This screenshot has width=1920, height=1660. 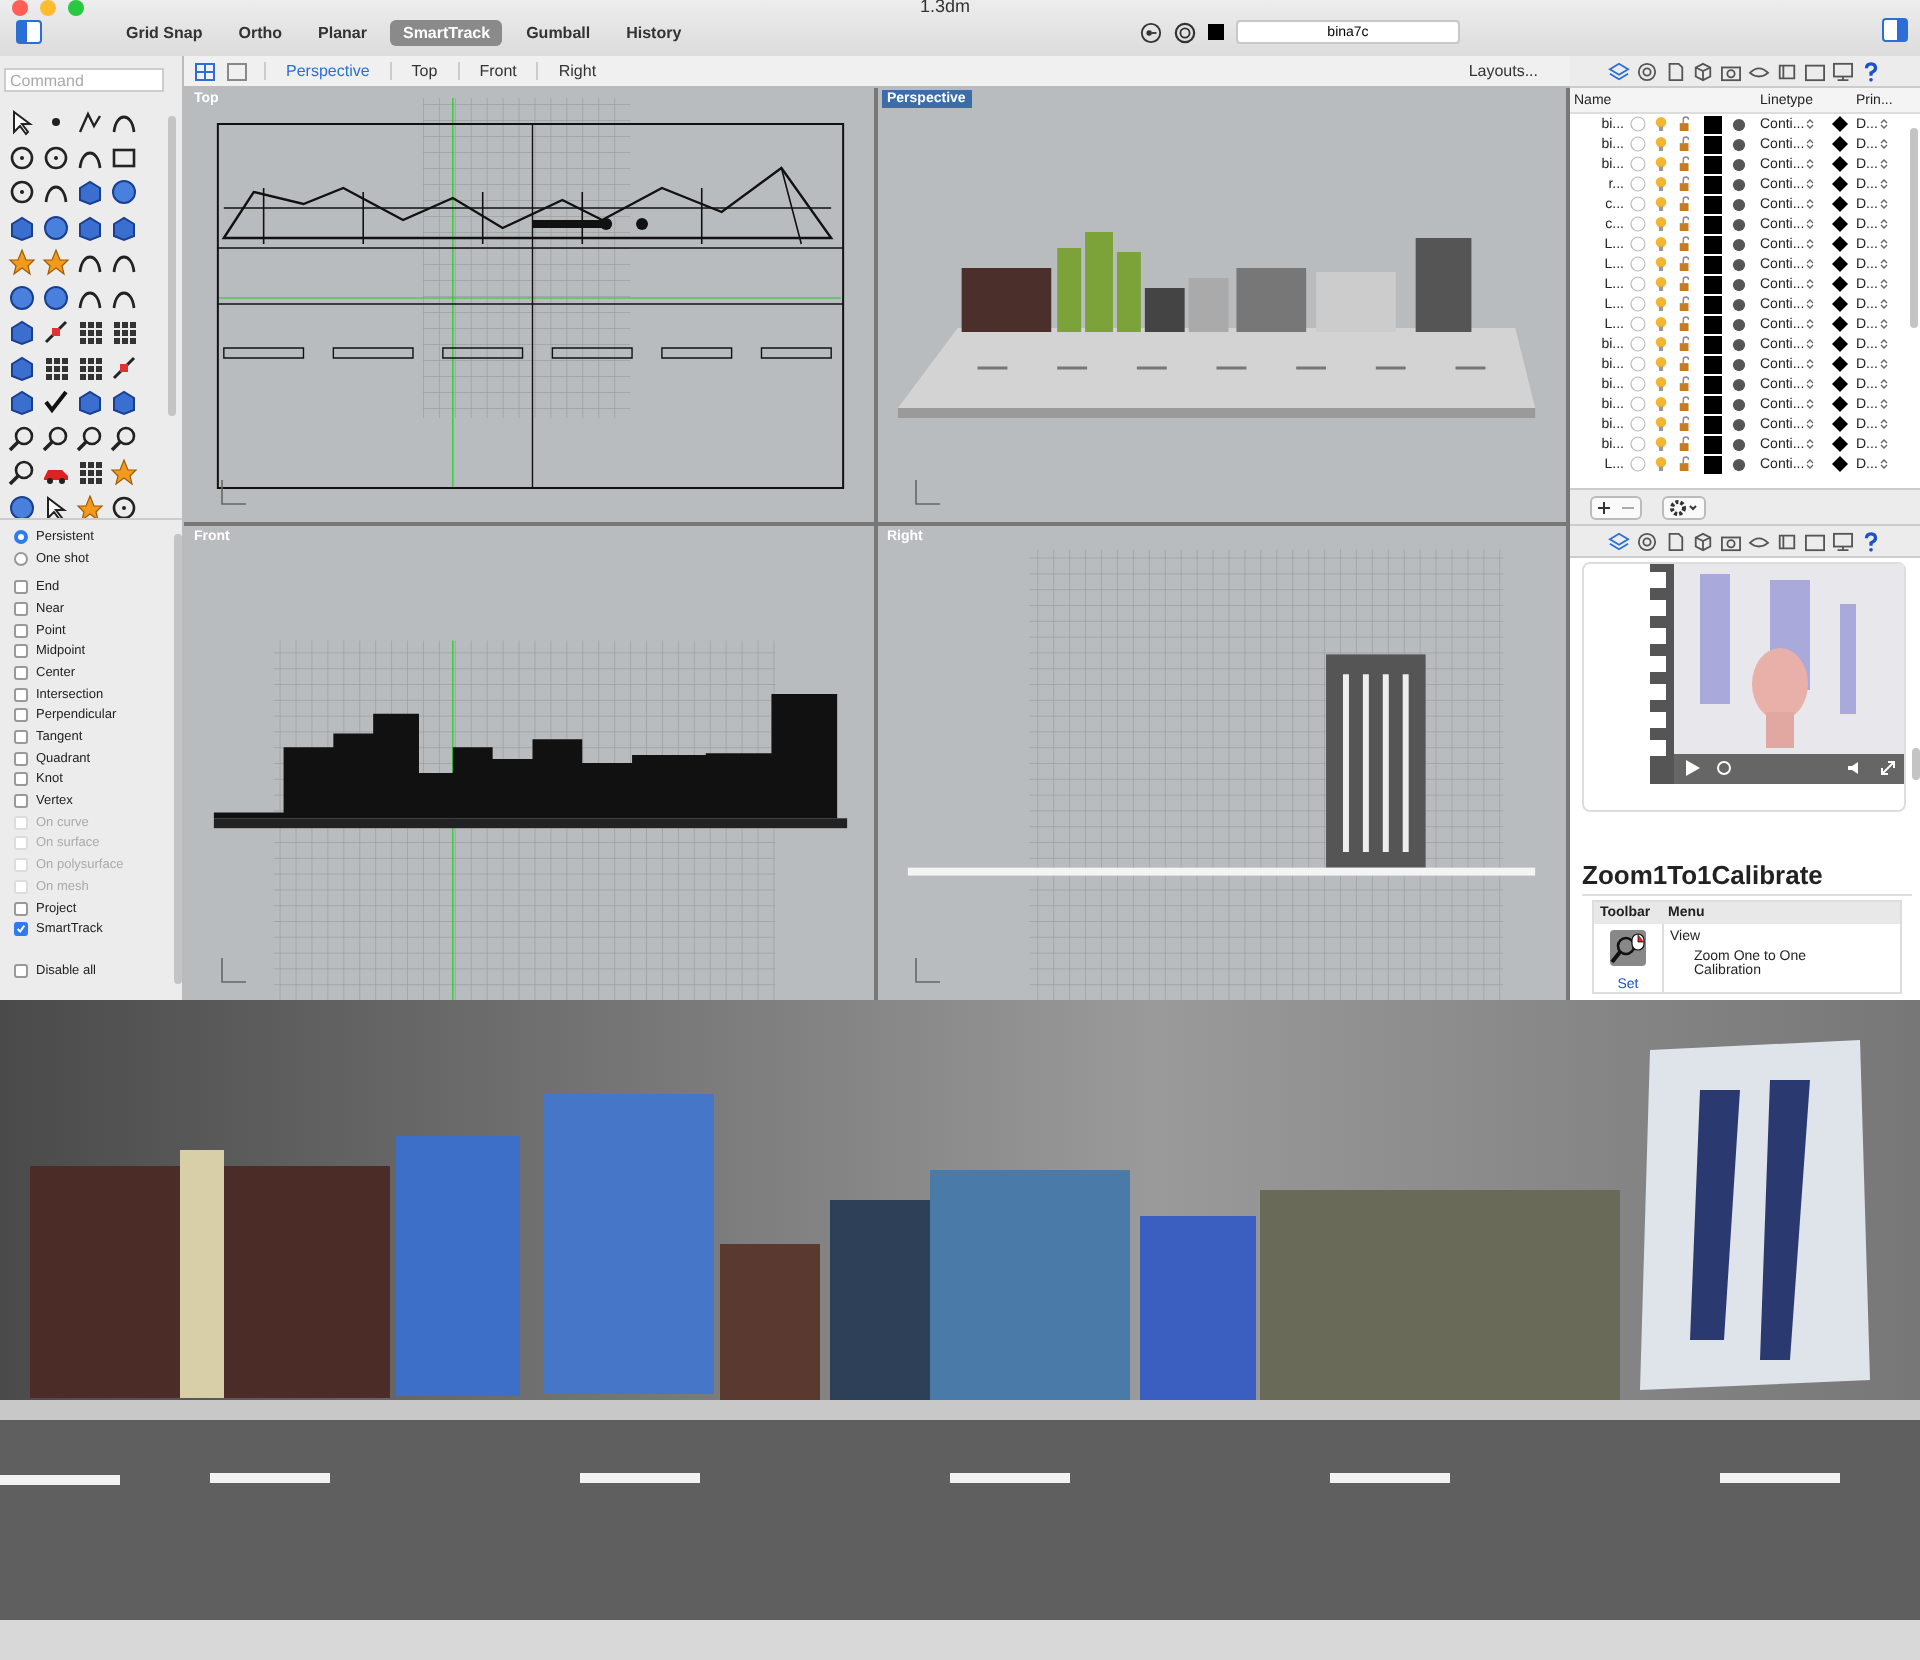 What do you see at coordinates (260, 32) in the screenshot?
I see `toggle-button: Ortho` at bounding box center [260, 32].